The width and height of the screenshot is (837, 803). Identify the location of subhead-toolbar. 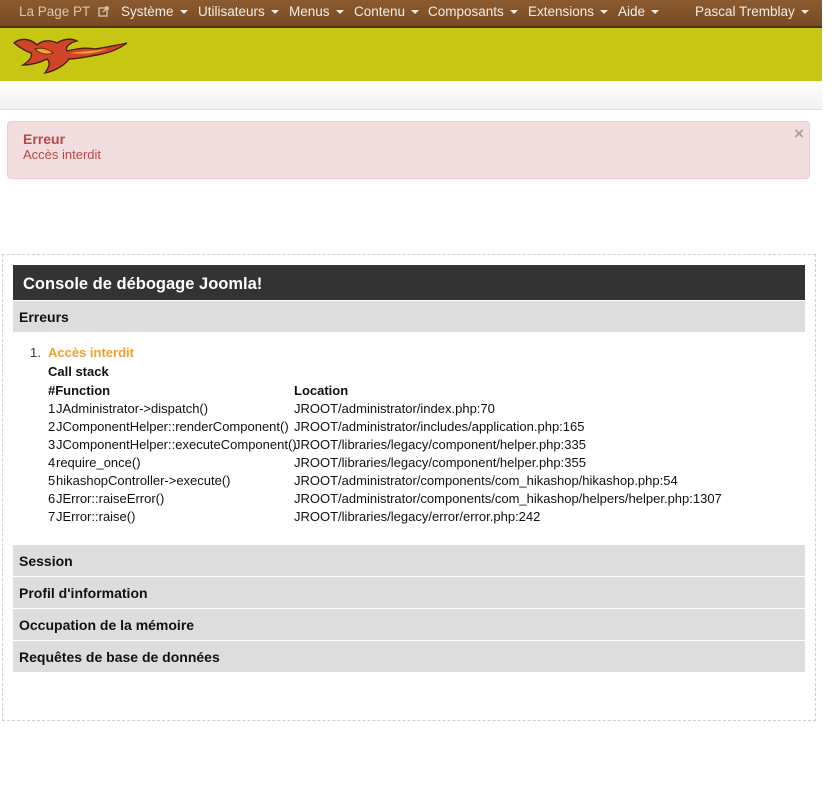
(411, 95).